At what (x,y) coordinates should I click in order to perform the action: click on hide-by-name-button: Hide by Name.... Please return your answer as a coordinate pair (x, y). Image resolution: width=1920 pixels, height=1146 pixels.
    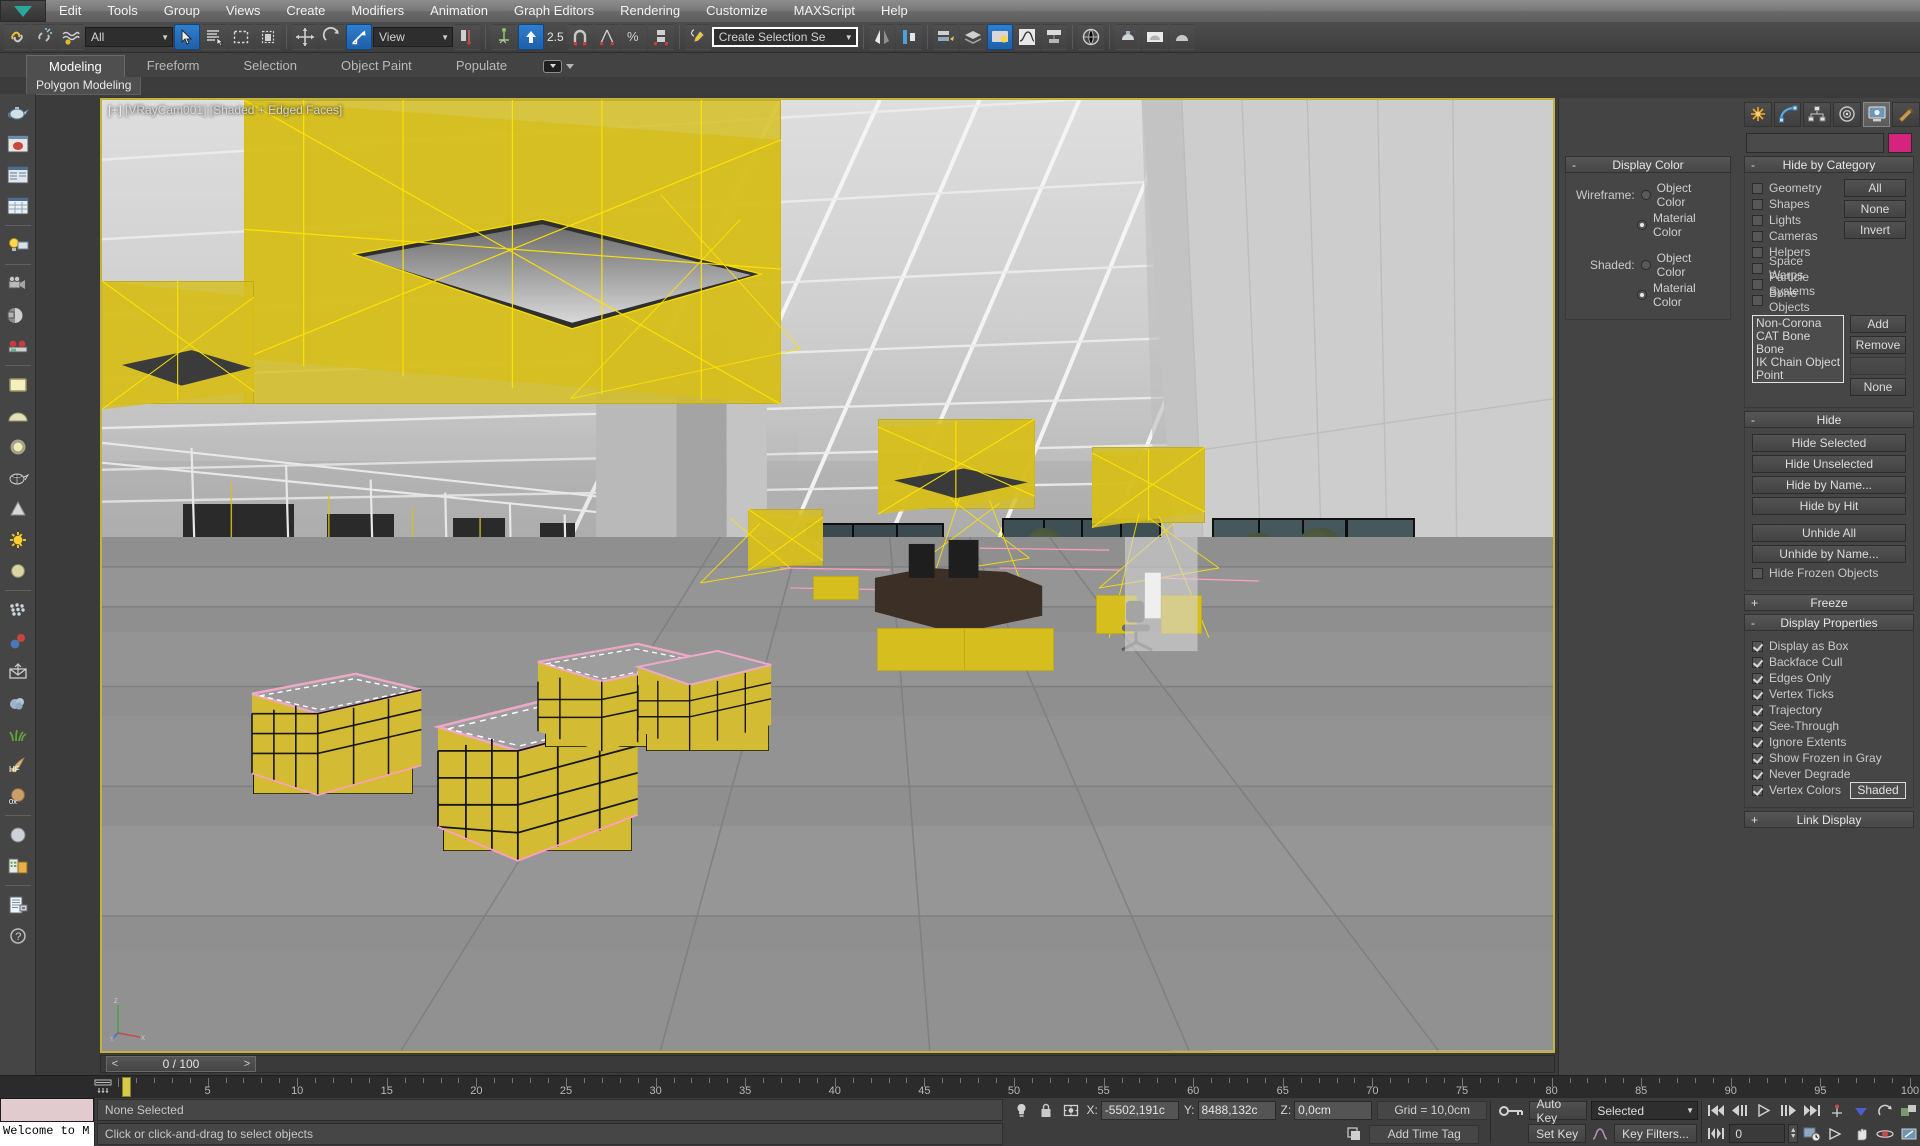
    Looking at the image, I should click on (1829, 485).